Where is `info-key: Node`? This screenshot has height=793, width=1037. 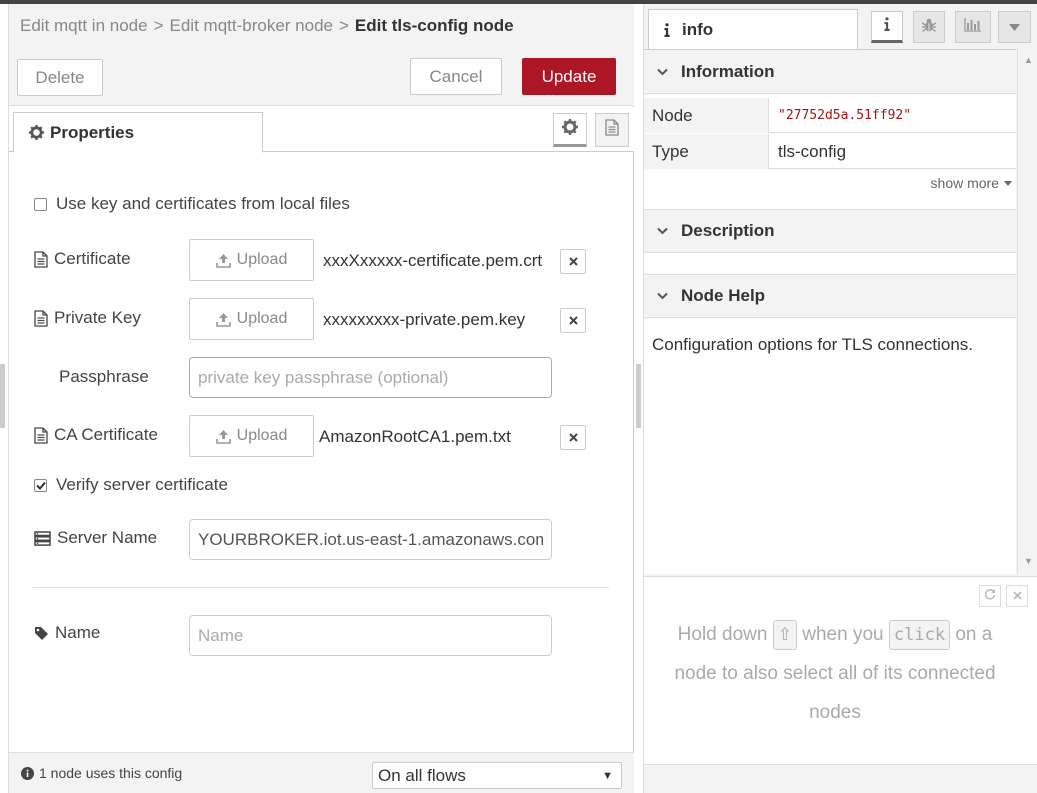 info-key: Node is located at coordinates (706, 115).